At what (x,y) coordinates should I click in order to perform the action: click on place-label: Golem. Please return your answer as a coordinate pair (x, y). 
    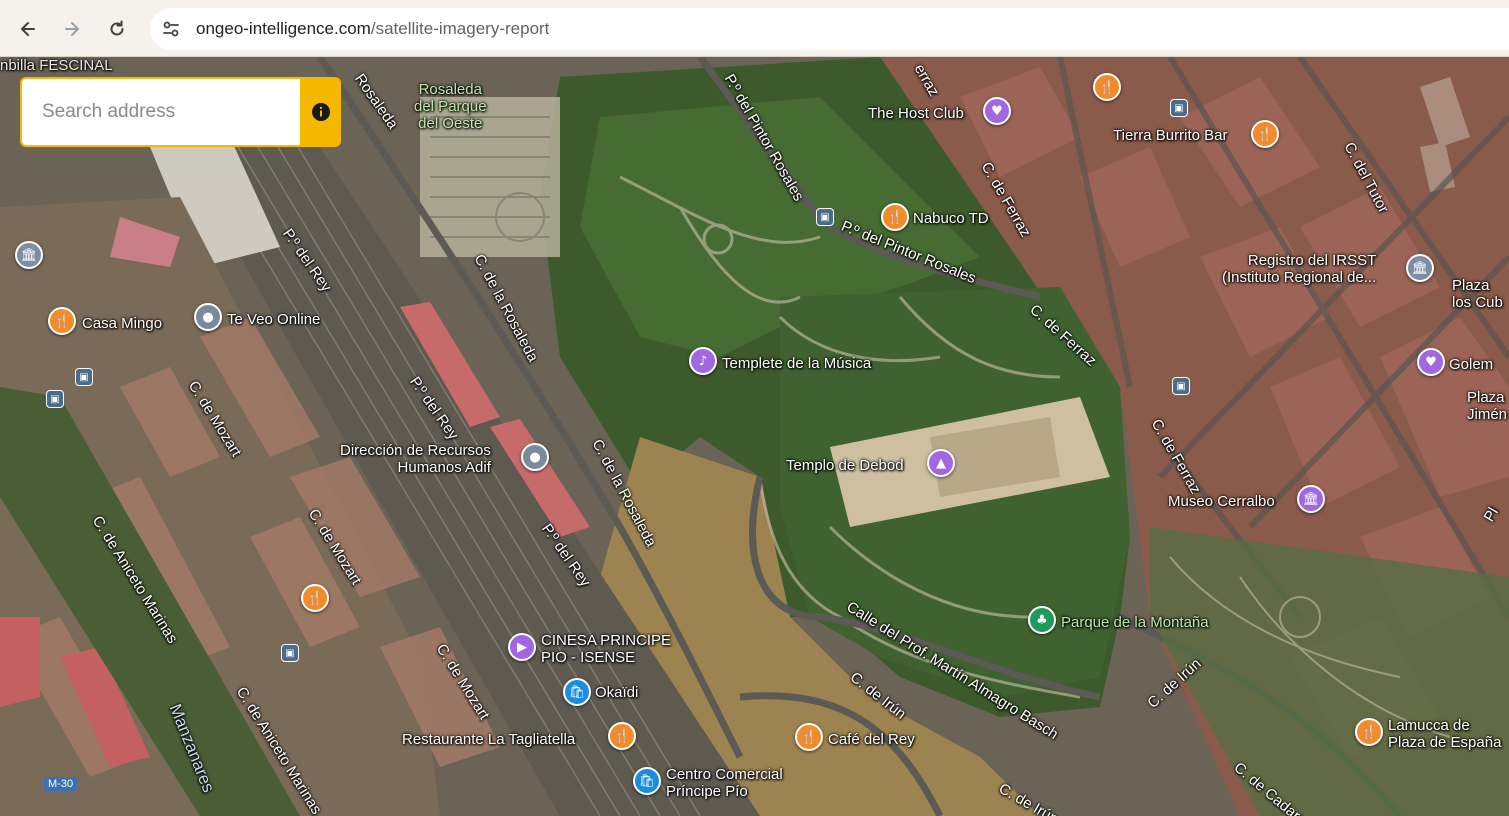
    Looking at the image, I should click on (1471, 364).